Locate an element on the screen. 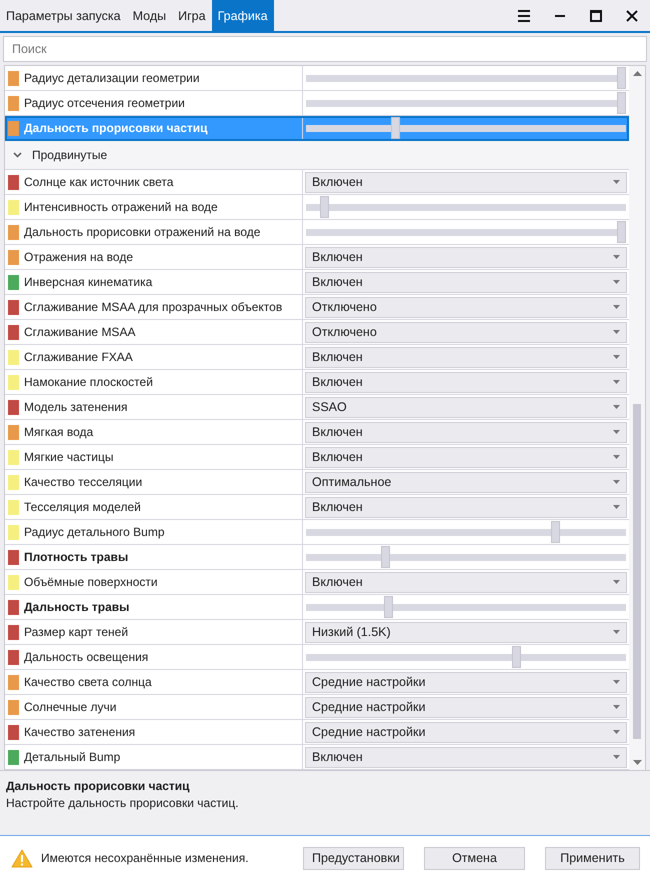  setting-name: Дальность травы is located at coordinates (77, 607).